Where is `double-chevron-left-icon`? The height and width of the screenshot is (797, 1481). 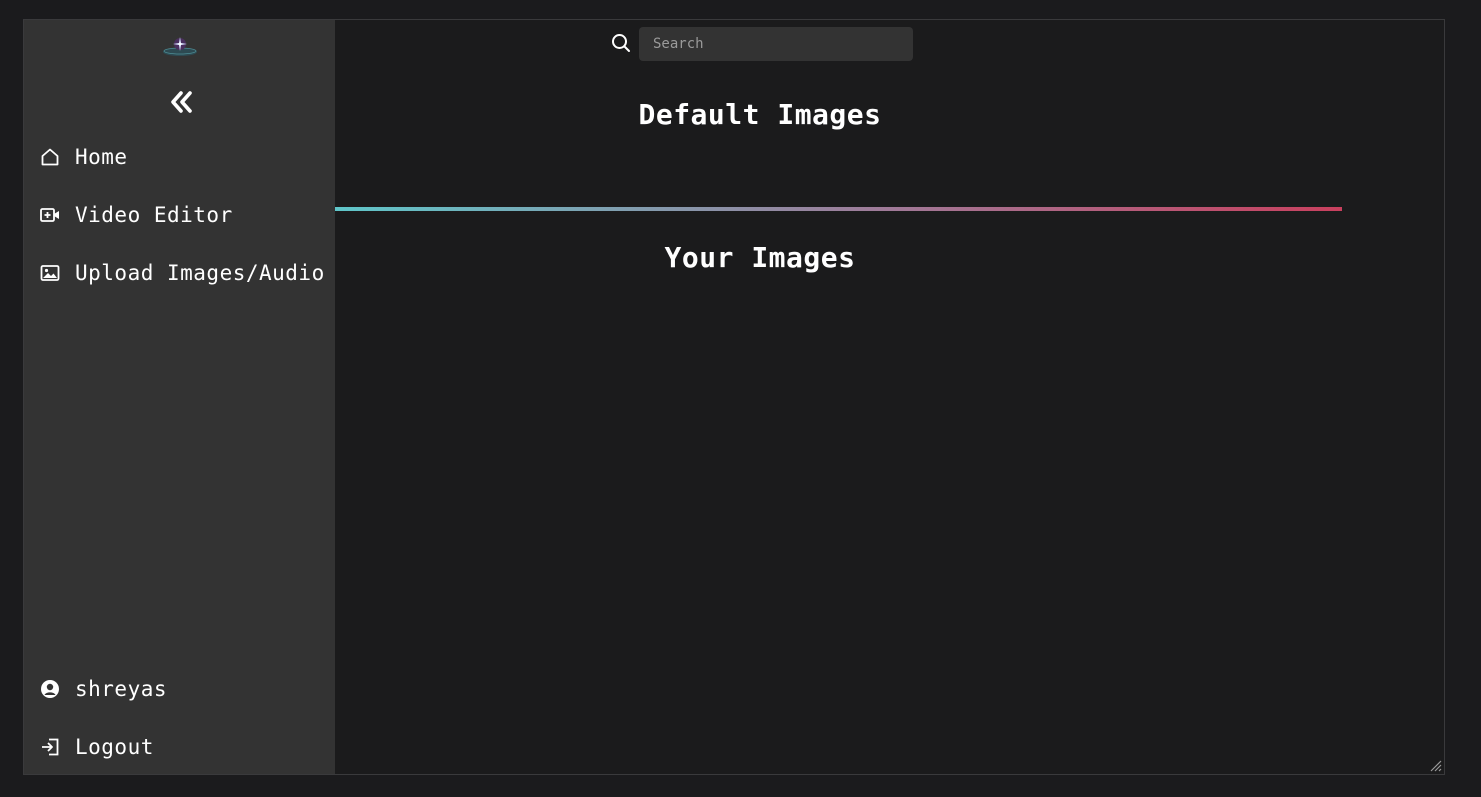
double-chevron-left-icon is located at coordinates (181, 102).